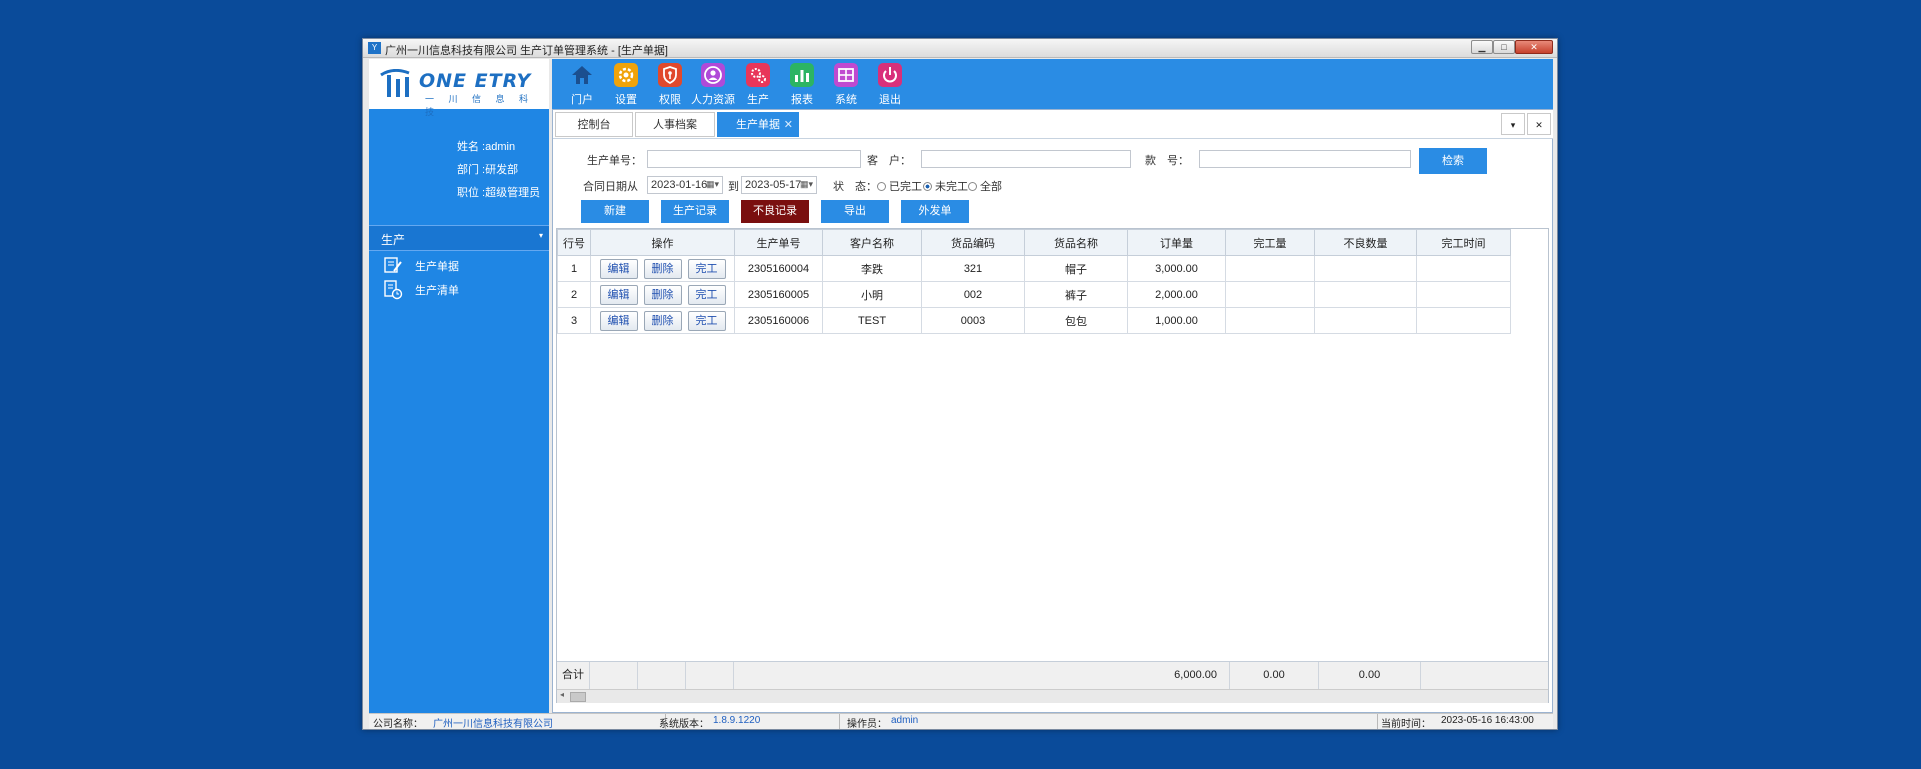  What do you see at coordinates (1052, 696) in the screenshot?
I see `horizontal-scrollbar: ◂` at bounding box center [1052, 696].